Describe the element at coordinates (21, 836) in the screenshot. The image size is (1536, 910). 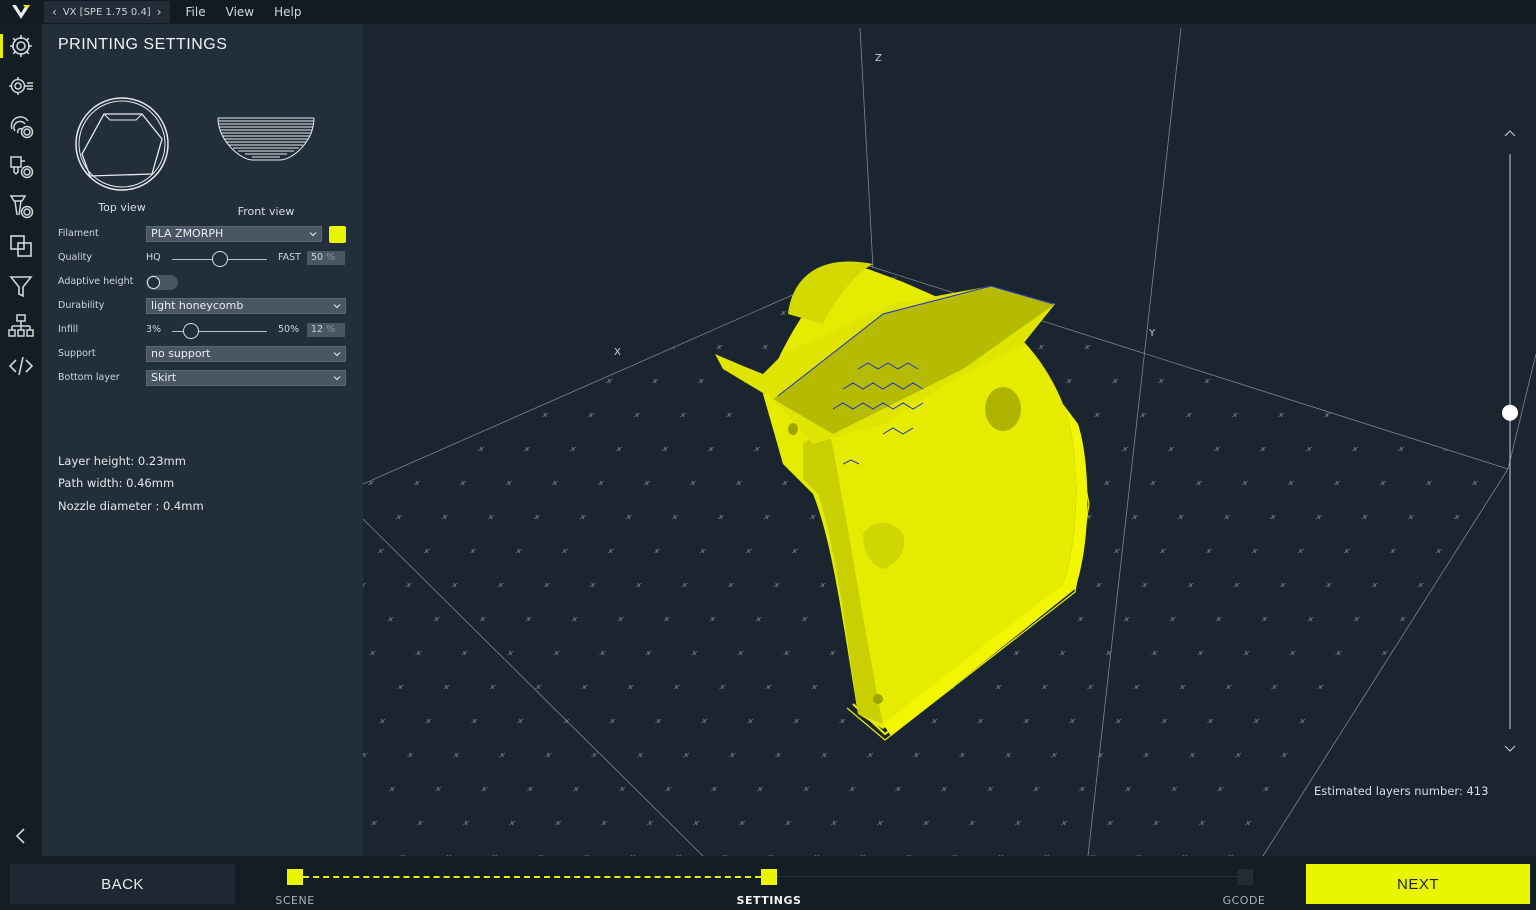
I see `chevron-left-icon` at that location.